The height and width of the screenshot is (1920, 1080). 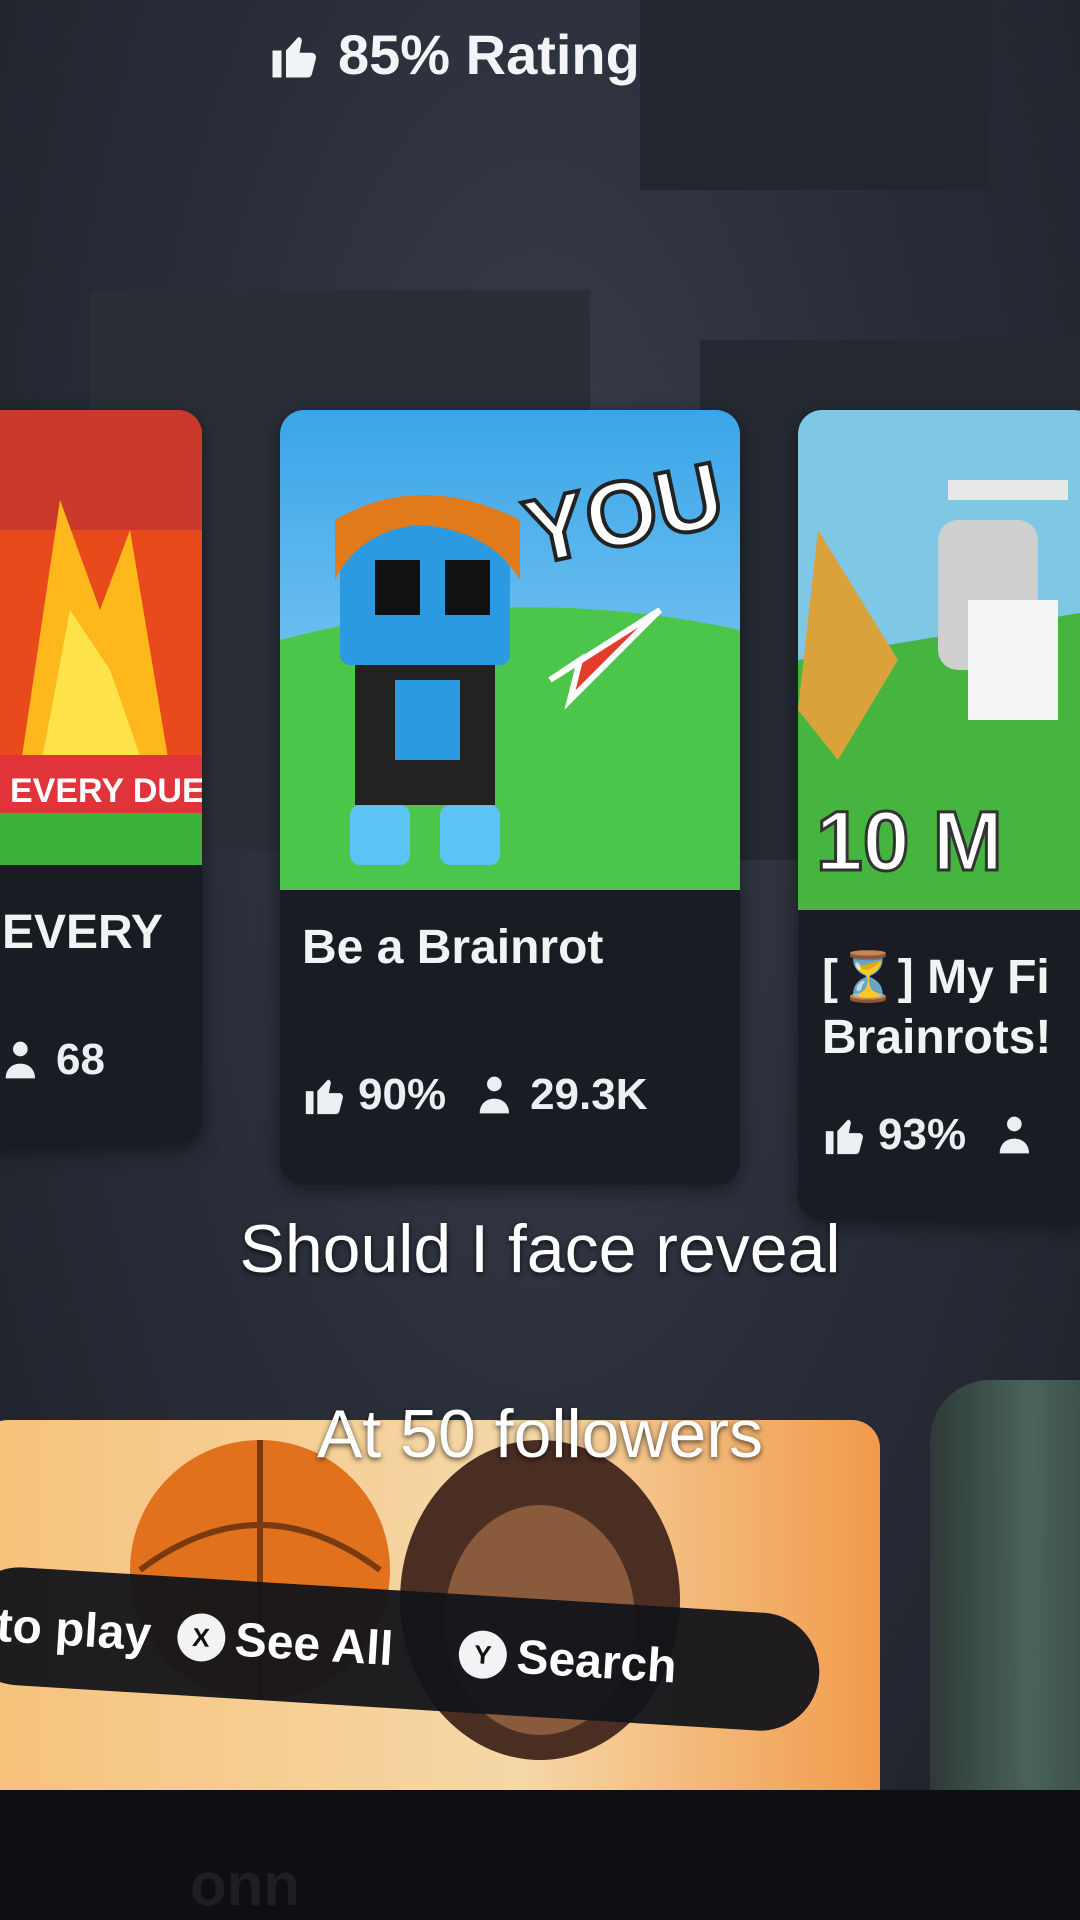 I want to click on game-card-left: EVERY DUEL! EVERY 68, so click(x=101, y=777).